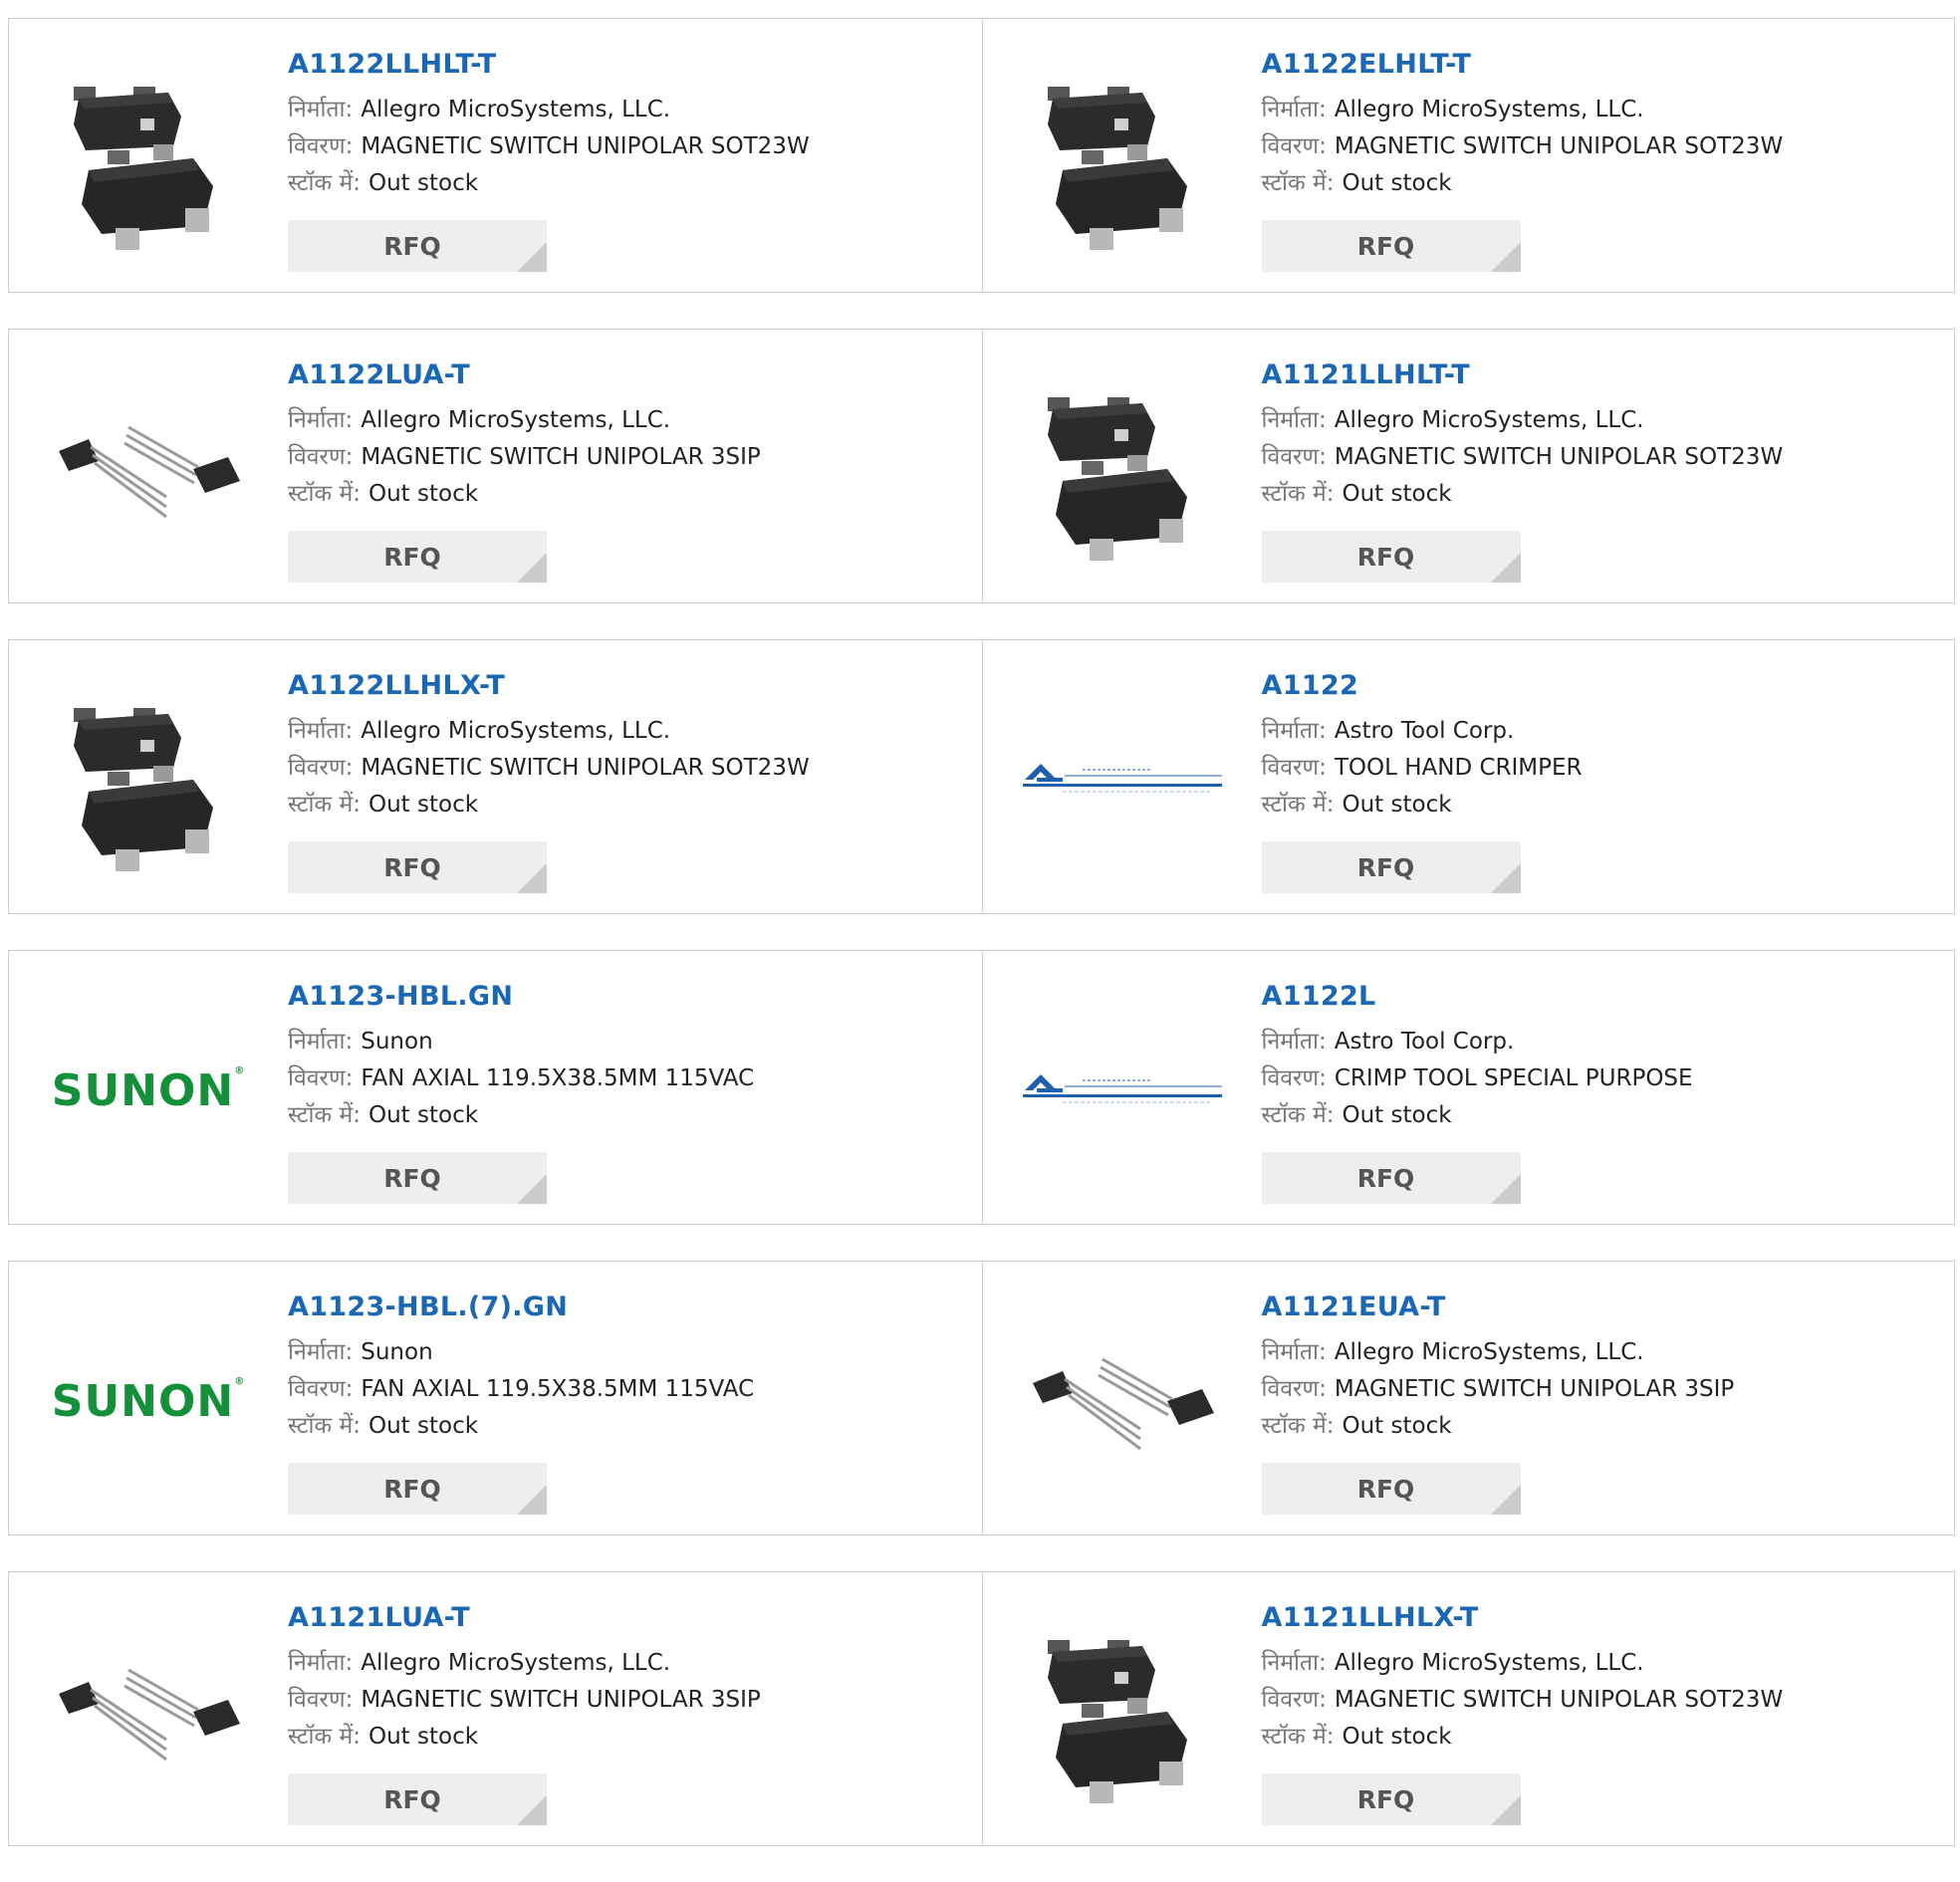  I want to click on part-number-link: A1122LLHLT-T, so click(625, 64).